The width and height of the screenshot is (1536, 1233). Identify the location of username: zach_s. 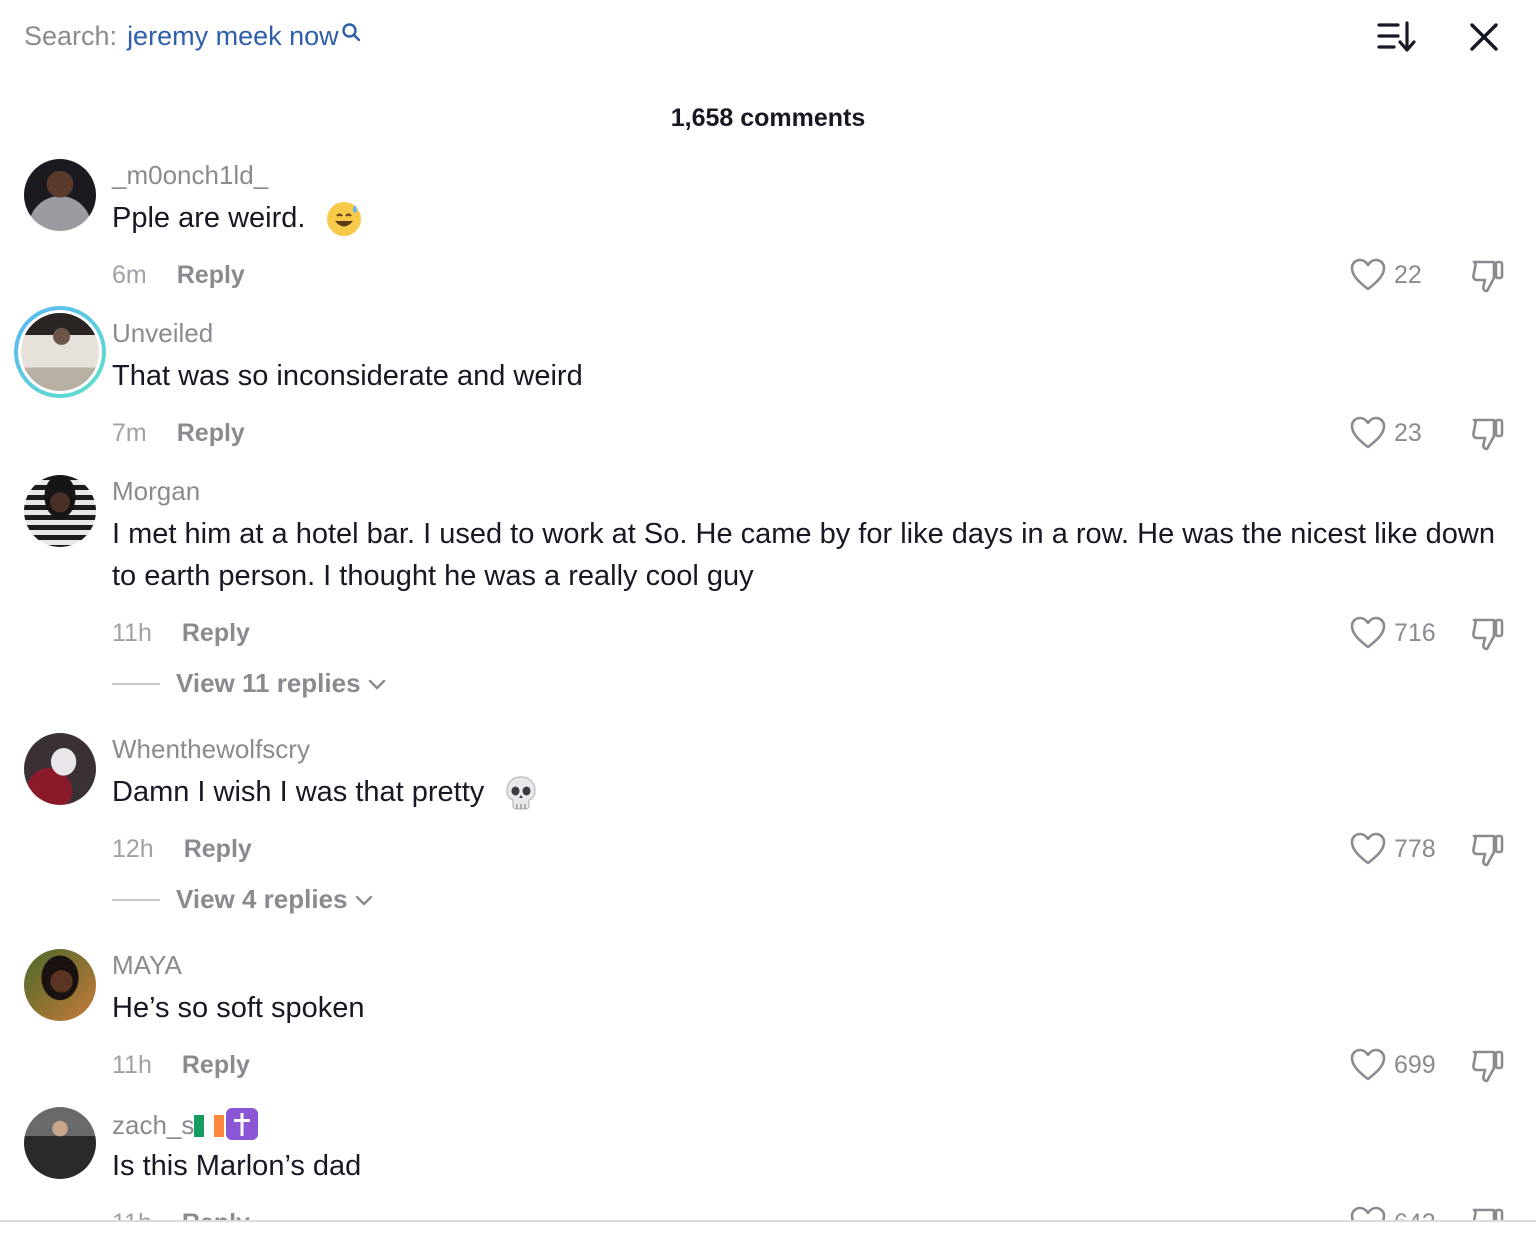
(185, 1124).